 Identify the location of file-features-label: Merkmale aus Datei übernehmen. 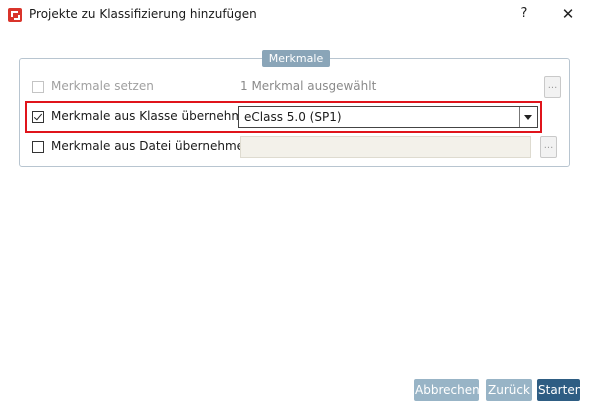
(151, 146).